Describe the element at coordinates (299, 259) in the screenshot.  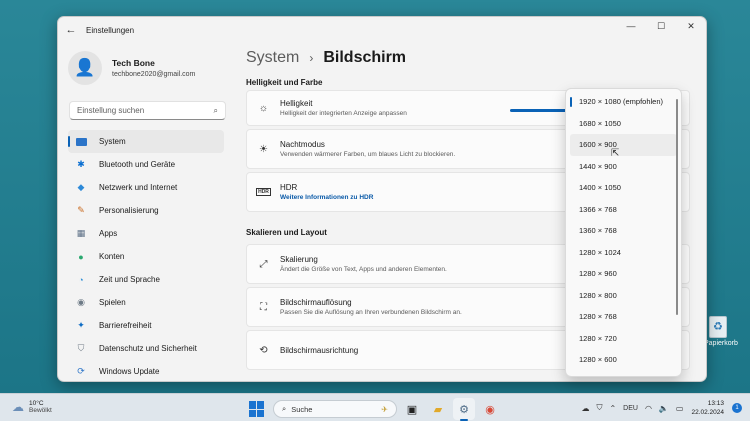
I see `card-scaling-title: Skalierung` at that location.